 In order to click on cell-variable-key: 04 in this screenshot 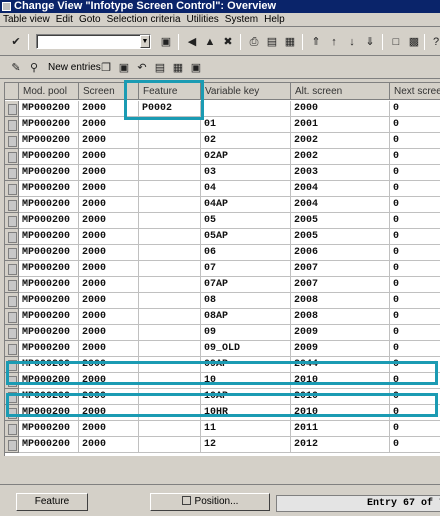, I will do `click(246, 189)`.